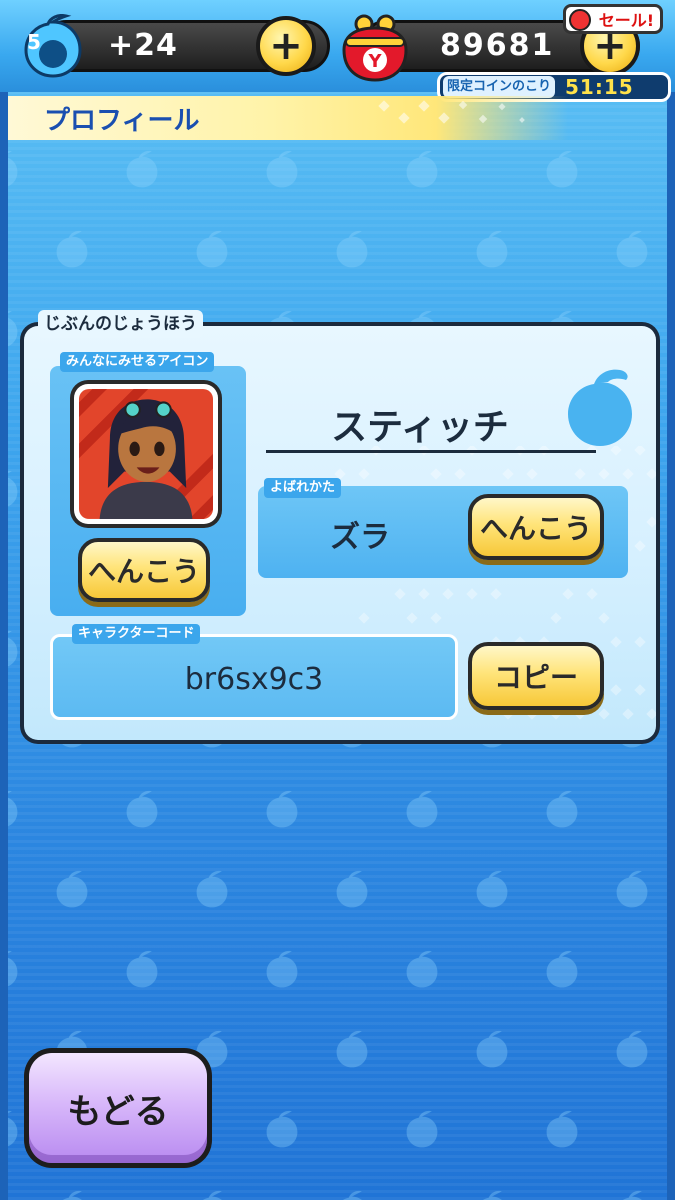 This screenshot has height=1200, width=675. What do you see at coordinates (580, 20) in the screenshot?
I see `sale-icon` at bounding box center [580, 20].